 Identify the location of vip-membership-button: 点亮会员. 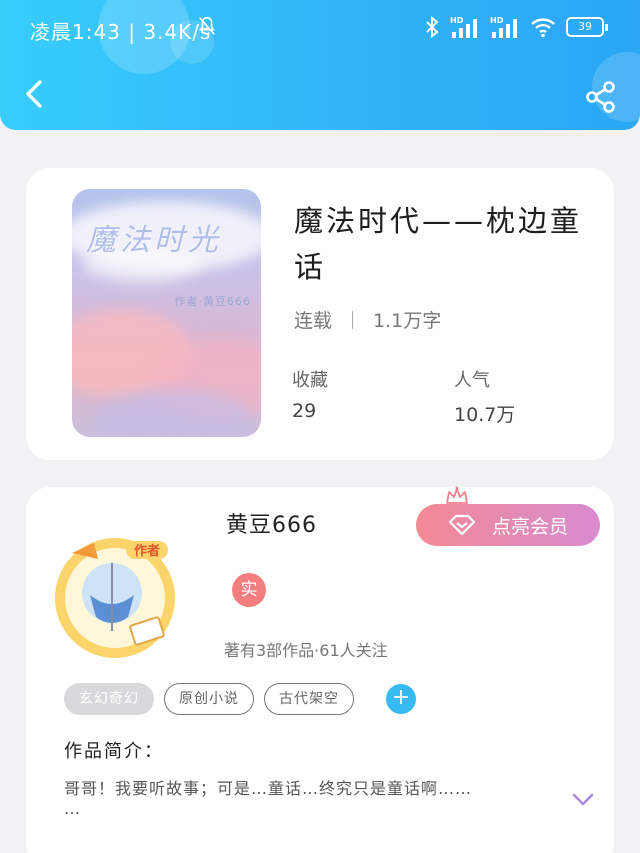
(508, 525).